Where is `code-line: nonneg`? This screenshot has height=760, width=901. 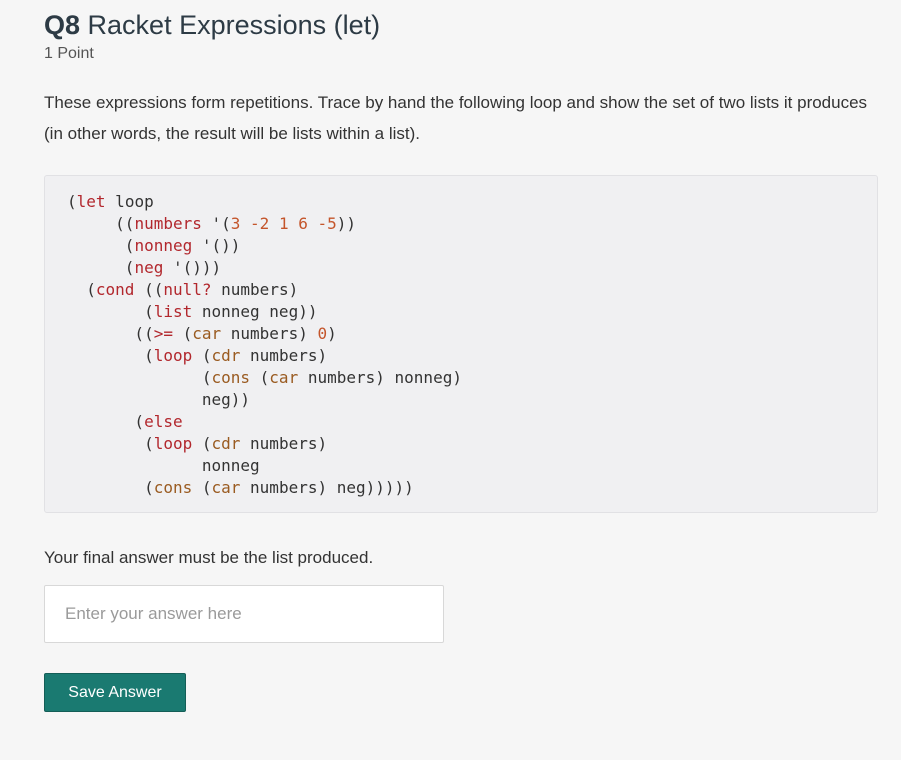
code-line: nonneg is located at coordinates (472, 466).